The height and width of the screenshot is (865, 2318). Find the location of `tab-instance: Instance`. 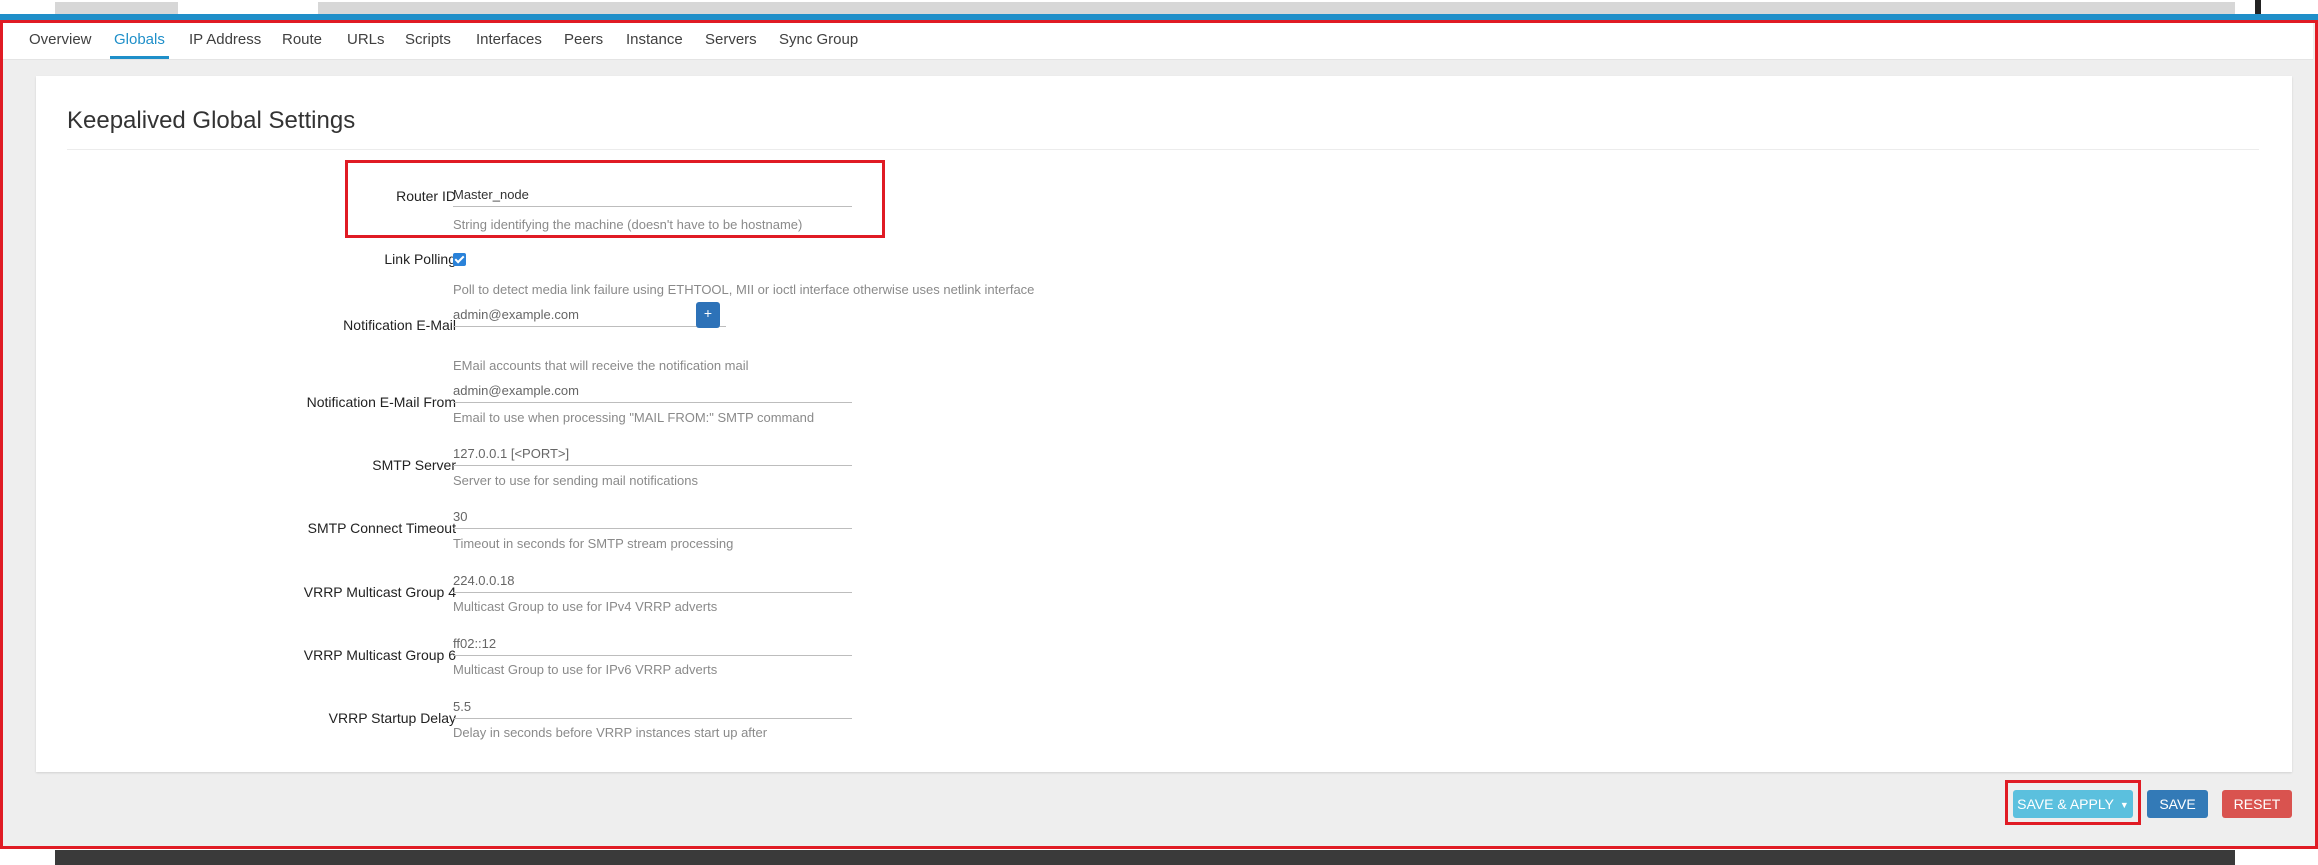

tab-instance: Instance is located at coordinates (654, 39).